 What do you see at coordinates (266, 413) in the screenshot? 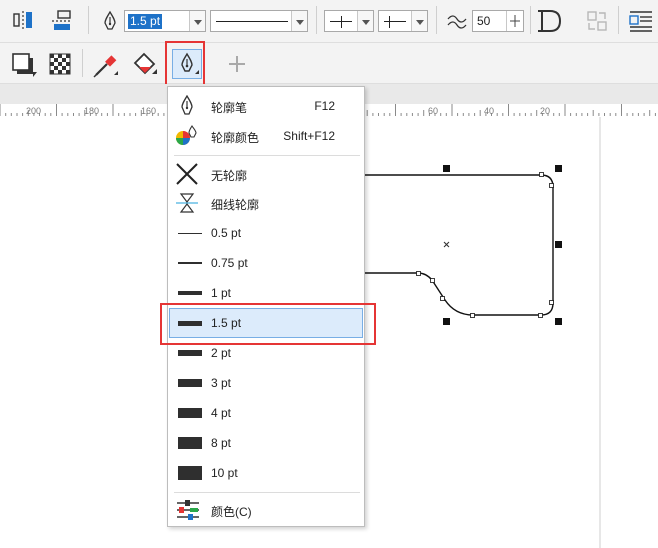
I see `menu-item-width-4pt: 4 pt` at bounding box center [266, 413].